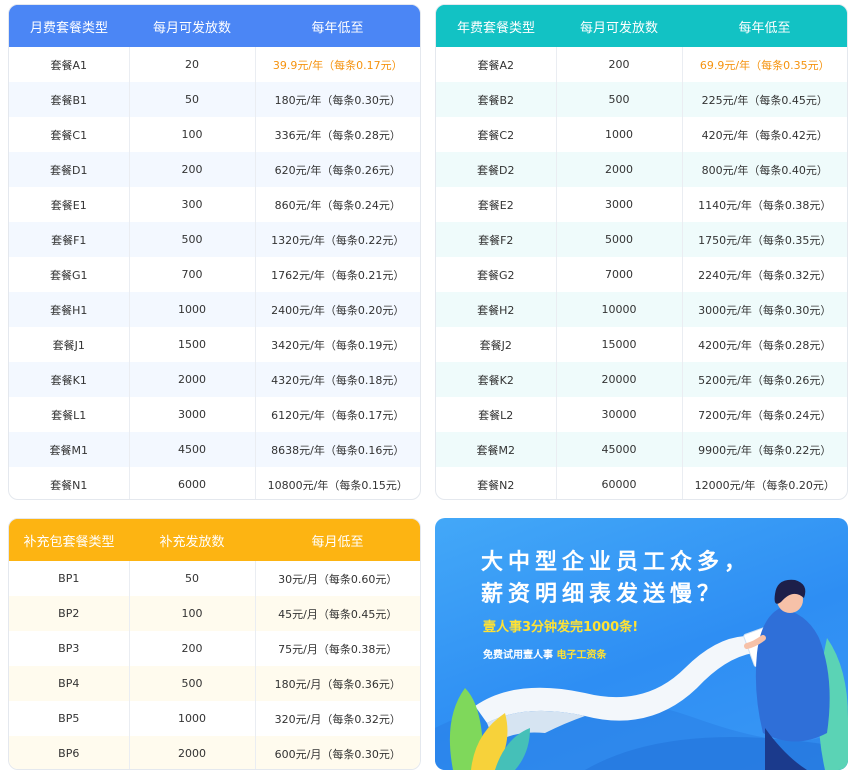  What do you see at coordinates (496, 135) in the screenshot?
I see `plan-name-cell: 套餐C2` at bounding box center [496, 135].